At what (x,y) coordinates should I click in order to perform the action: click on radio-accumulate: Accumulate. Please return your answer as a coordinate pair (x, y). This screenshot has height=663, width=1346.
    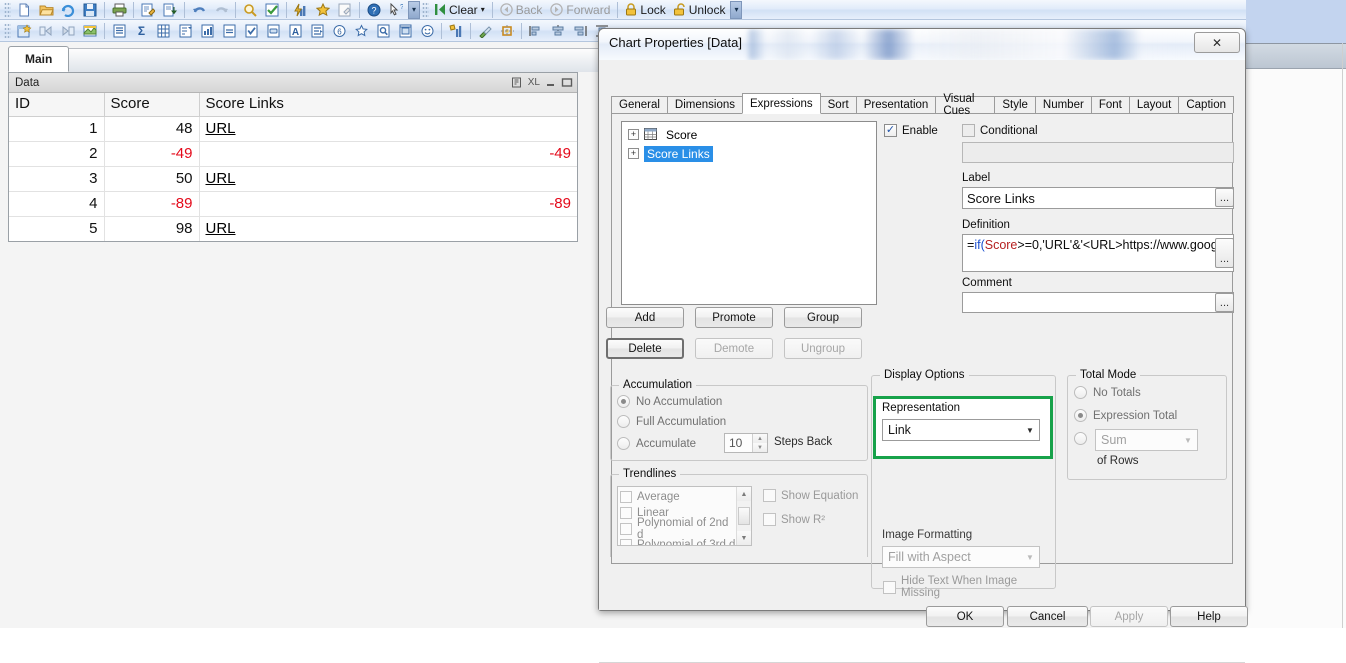
    Looking at the image, I should click on (656, 443).